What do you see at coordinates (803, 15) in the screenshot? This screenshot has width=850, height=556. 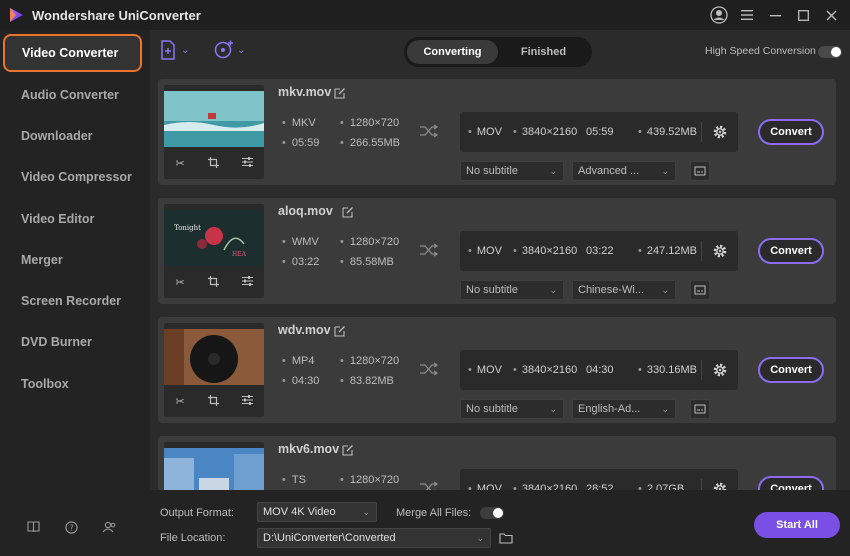 I see `maximize-icon` at bounding box center [803, 15].